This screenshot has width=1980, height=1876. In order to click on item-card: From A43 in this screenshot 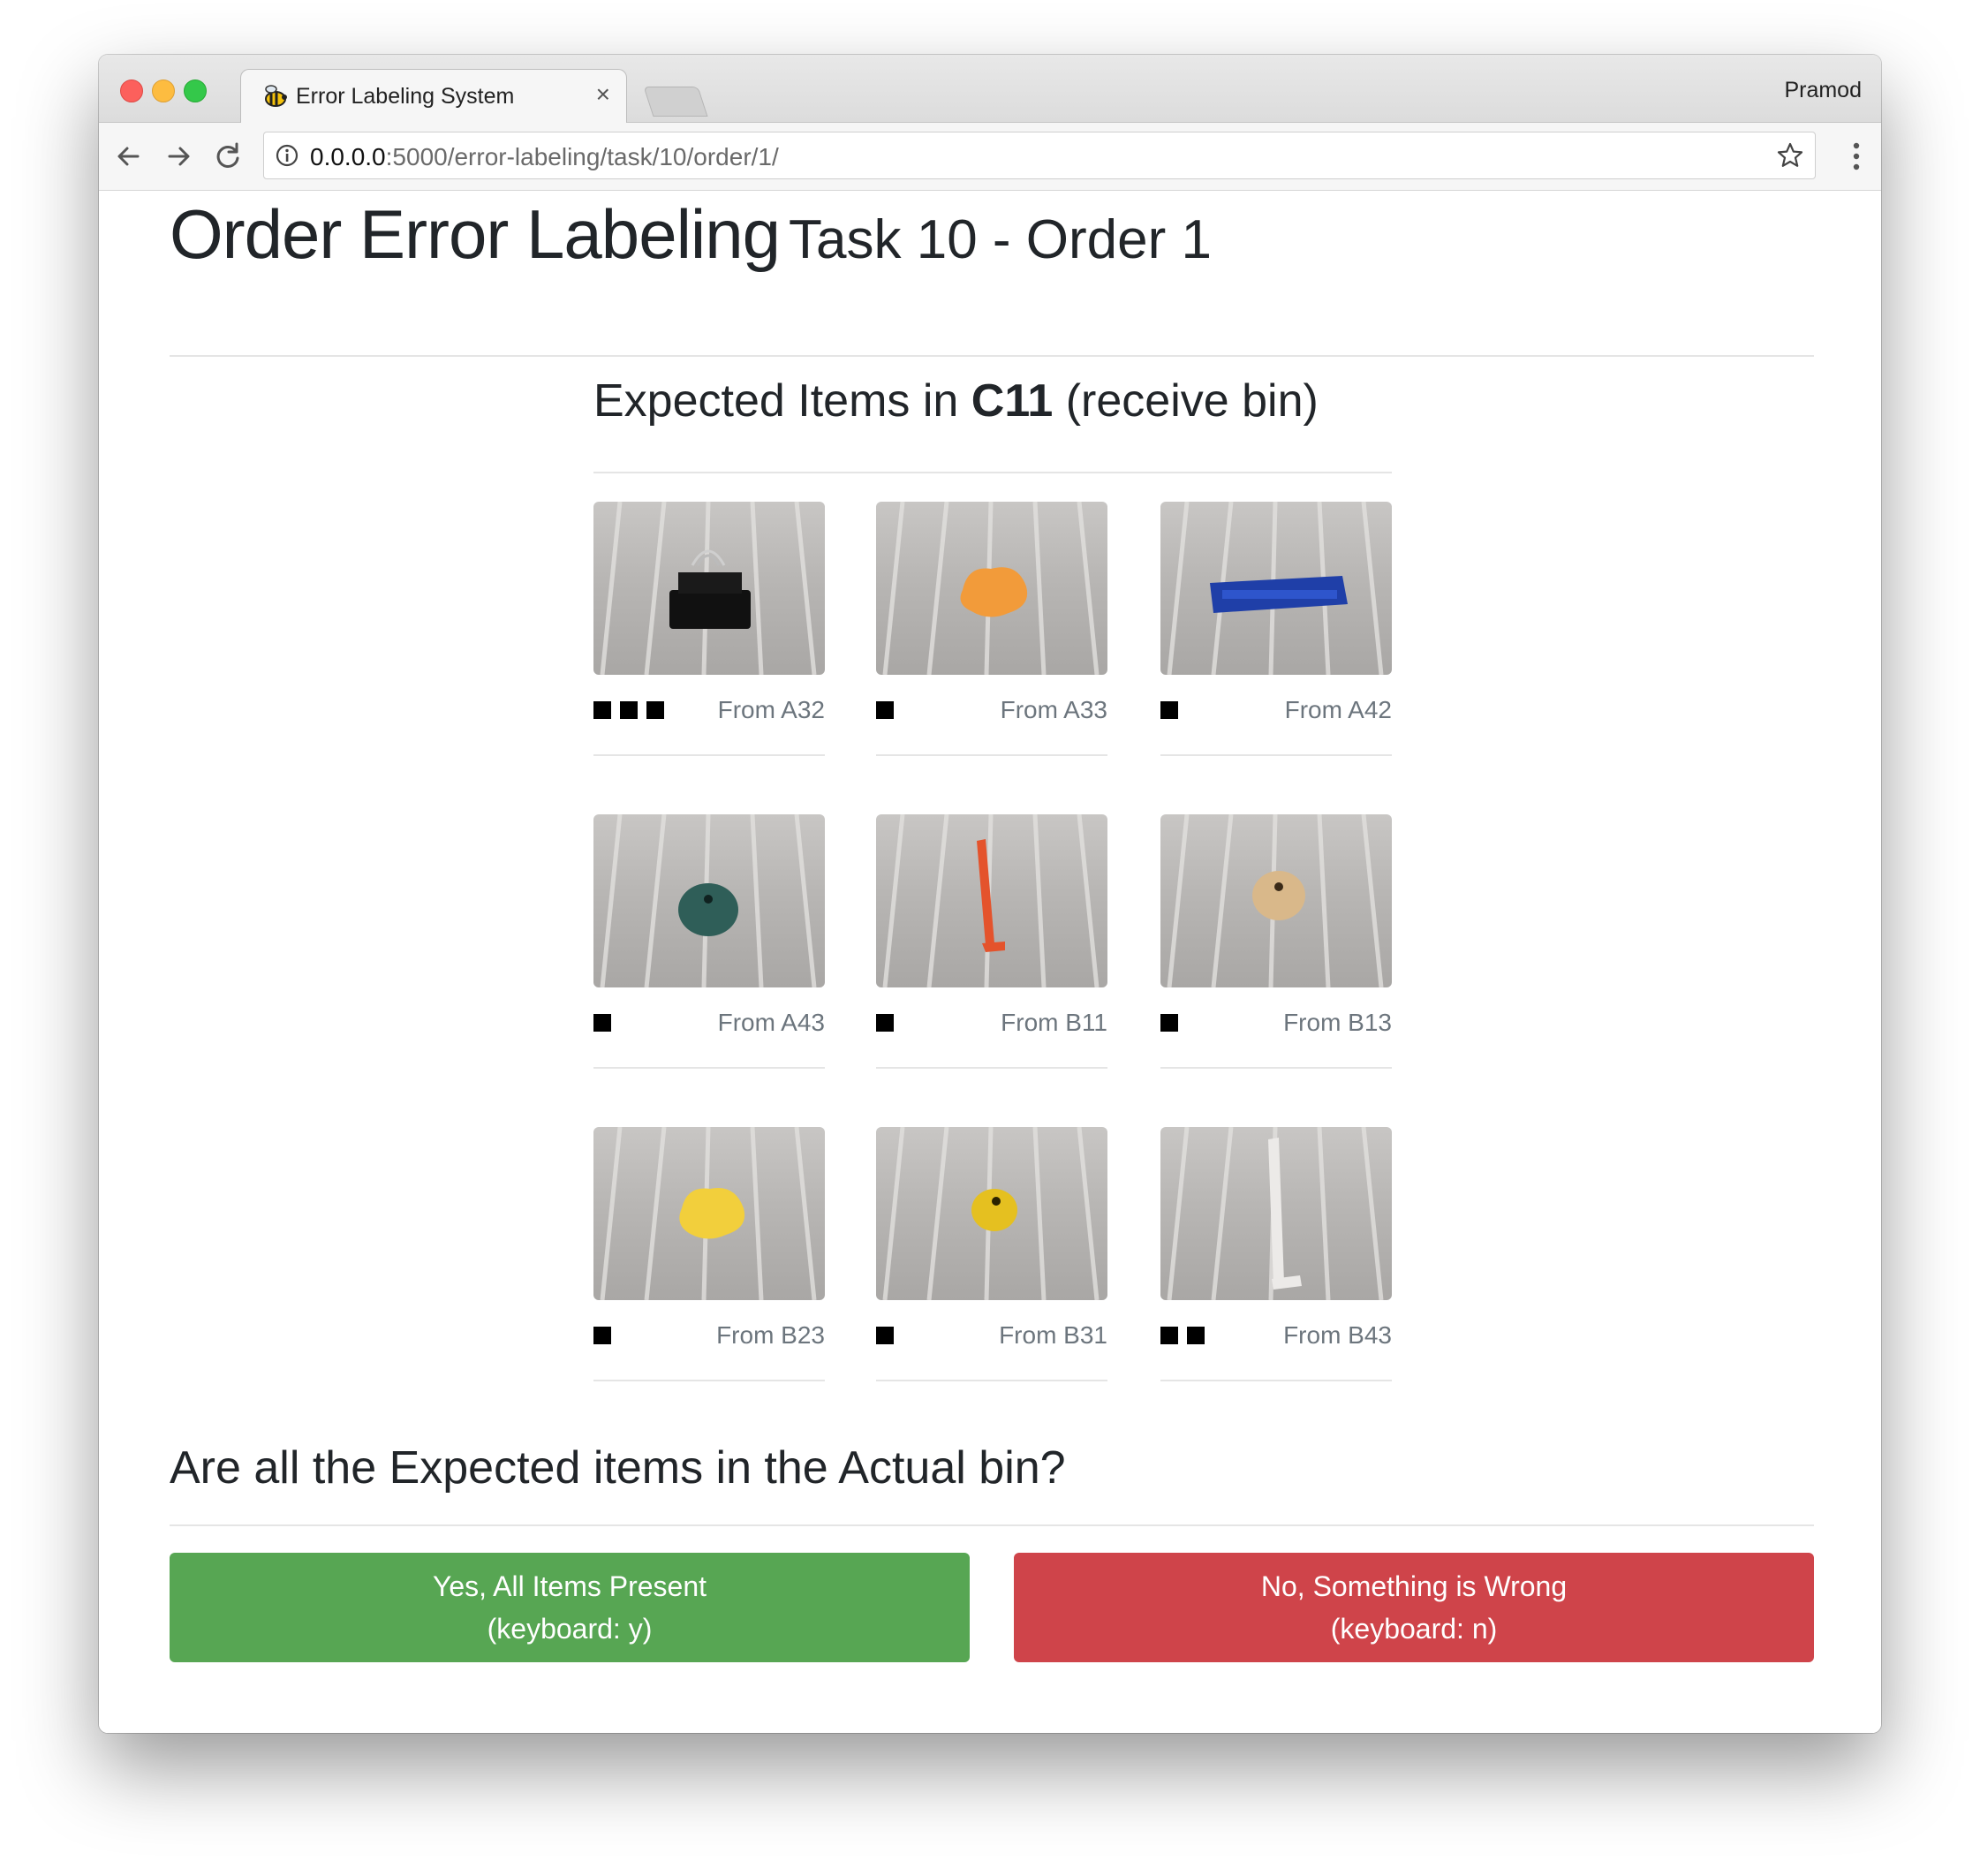, I will do `click(709, 942)`.